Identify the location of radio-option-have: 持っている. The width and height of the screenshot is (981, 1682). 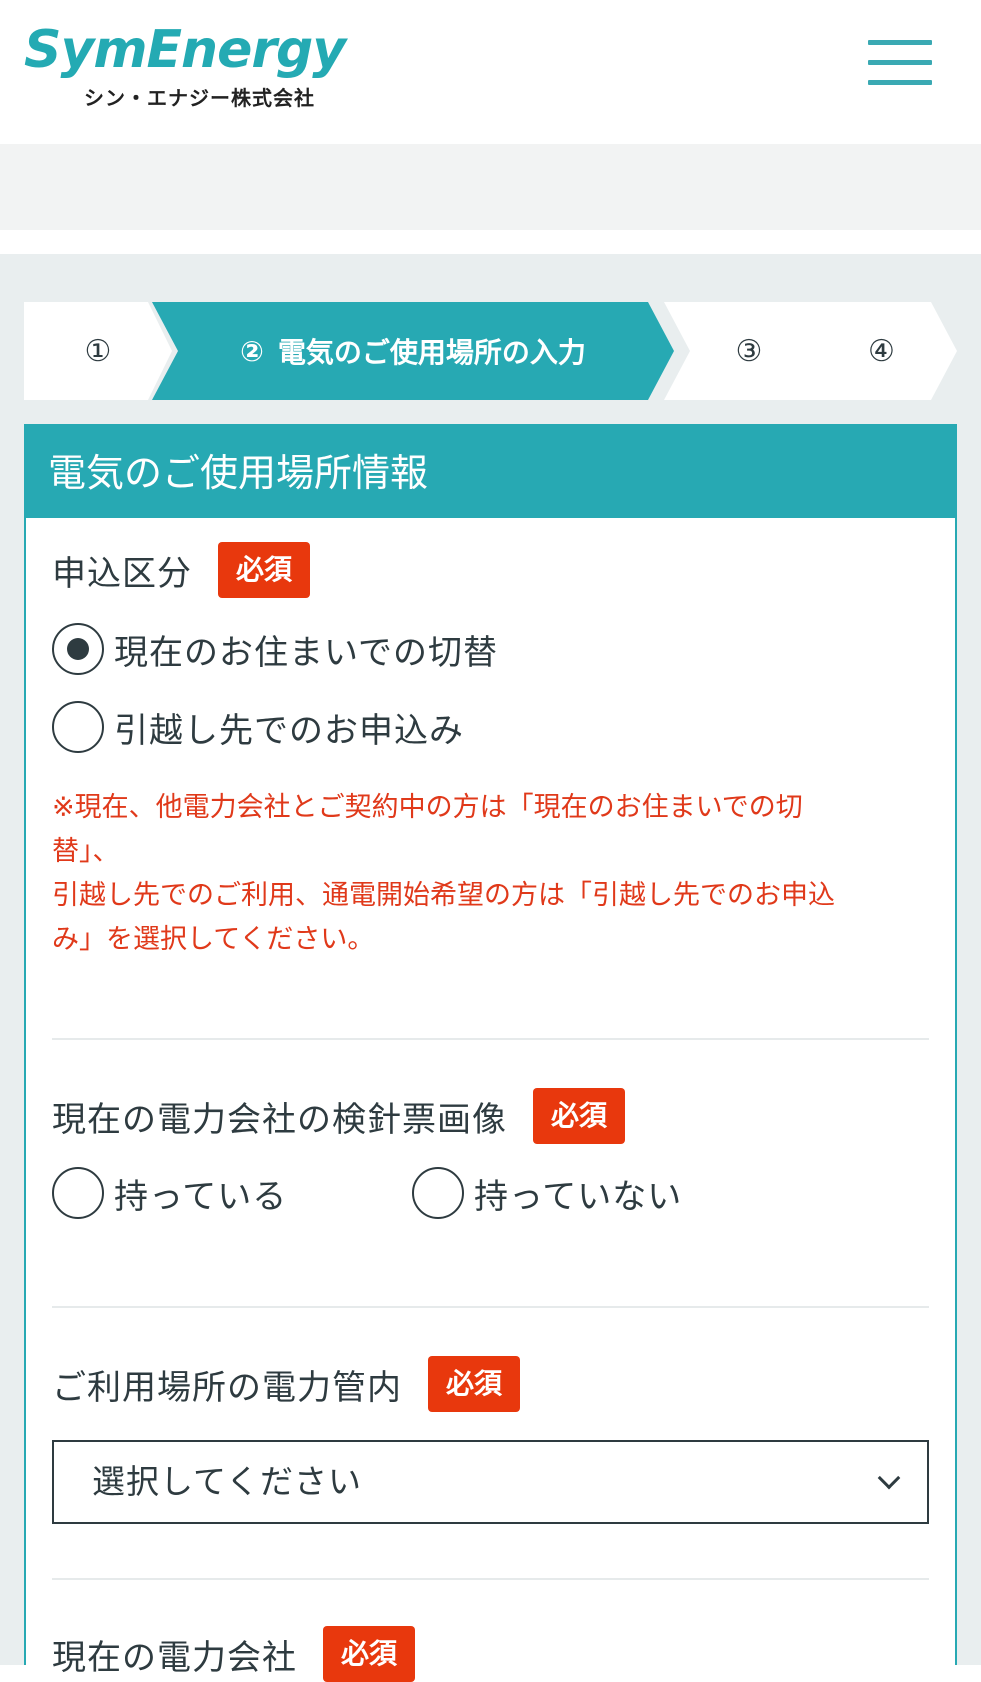
(232, 1193).